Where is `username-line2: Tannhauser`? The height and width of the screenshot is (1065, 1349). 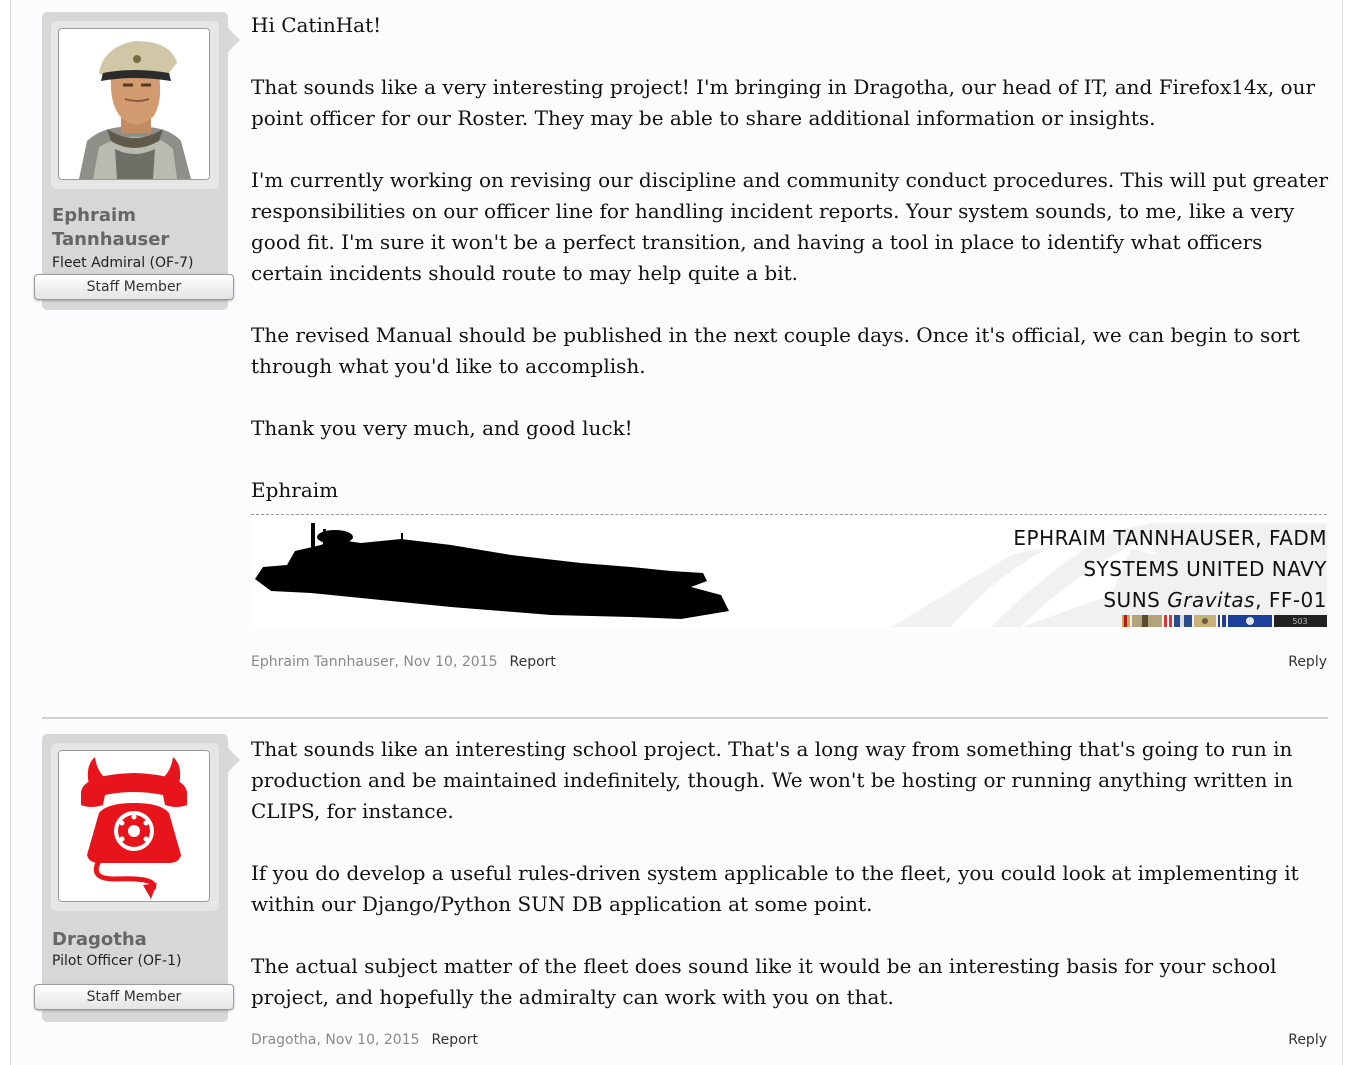 username-line2: Tannhauser is located at coordinates (137, 240).